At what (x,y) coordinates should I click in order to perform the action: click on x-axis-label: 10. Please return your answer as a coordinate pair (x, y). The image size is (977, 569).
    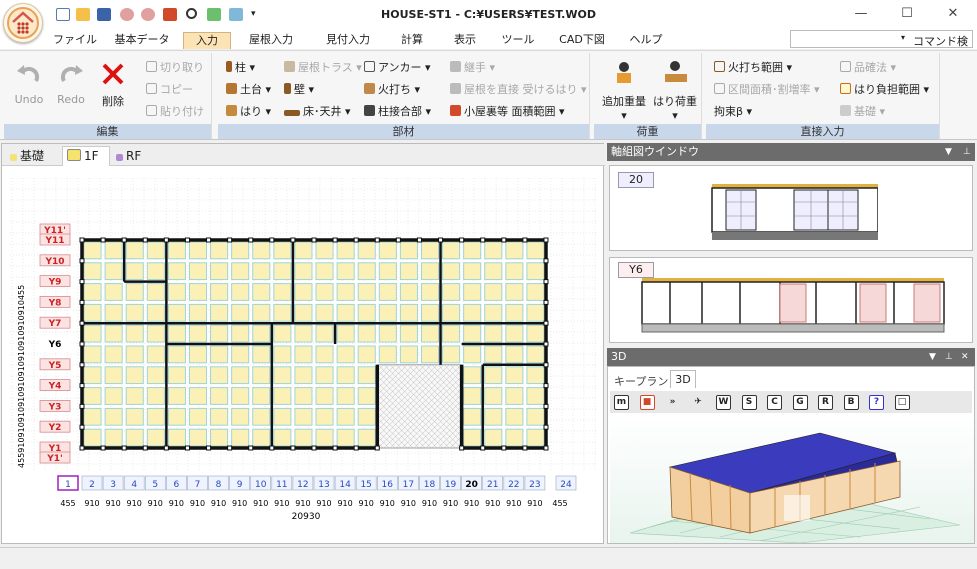
    Looking at the image, I should click on (261, 485).